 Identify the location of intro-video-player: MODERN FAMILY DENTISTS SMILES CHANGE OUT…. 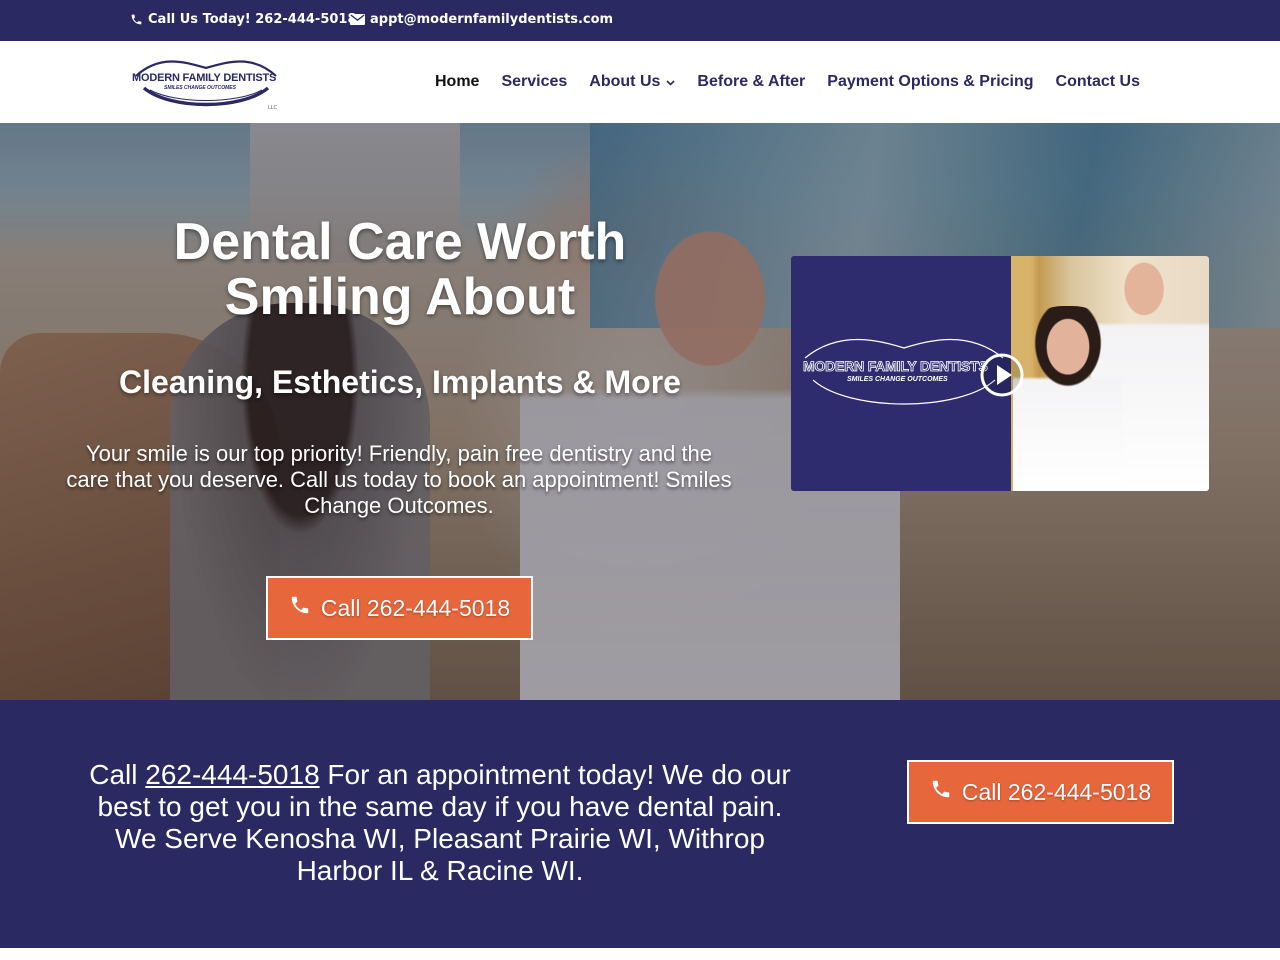
(1000, 373).